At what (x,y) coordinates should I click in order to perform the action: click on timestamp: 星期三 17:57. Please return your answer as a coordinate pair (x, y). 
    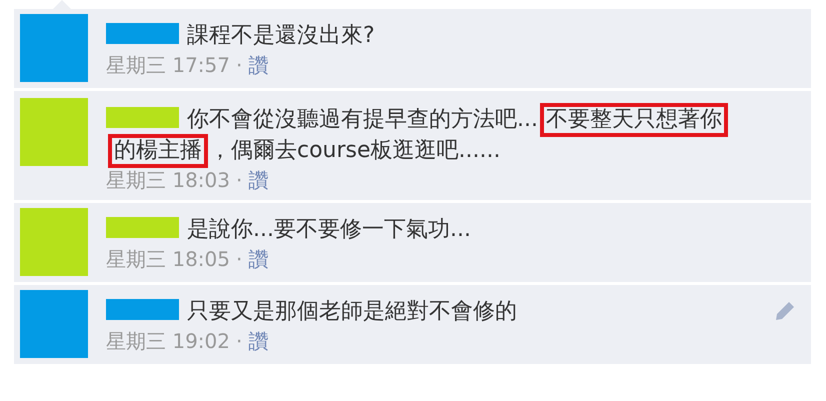
    Looking at the image, I should click on (168, 65).